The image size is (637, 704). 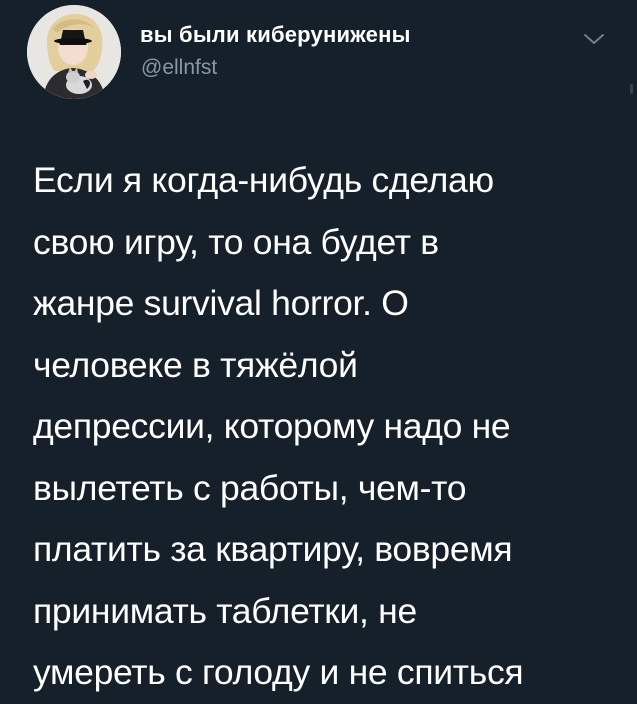 I want to click on scrollbar-mark, so click(x=631, y=89).